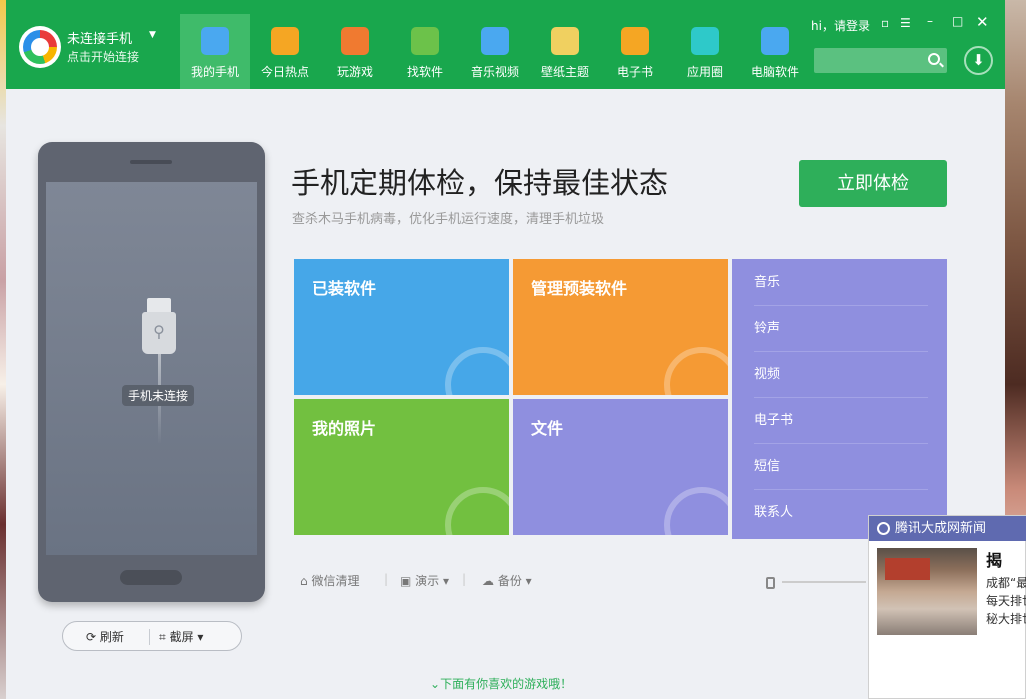  Describe the element at coordinates (477, 511) in the screenshot. I see `photo-icon` at that location.